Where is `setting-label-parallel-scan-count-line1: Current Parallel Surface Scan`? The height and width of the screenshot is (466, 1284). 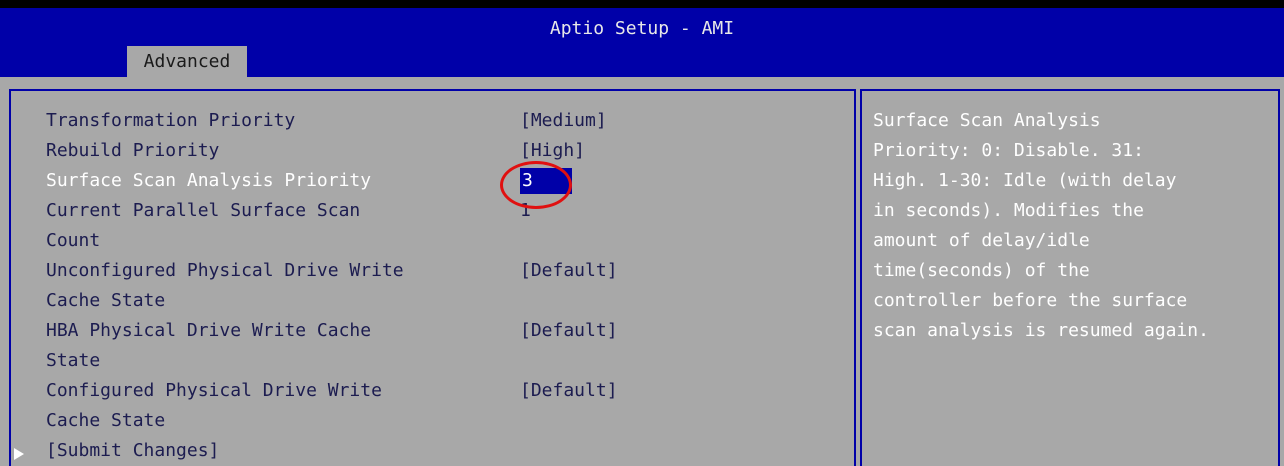 setting-label-parallel-scan-count-line1: Current Parallel Surface Scan is located at coordinates (203, 210).